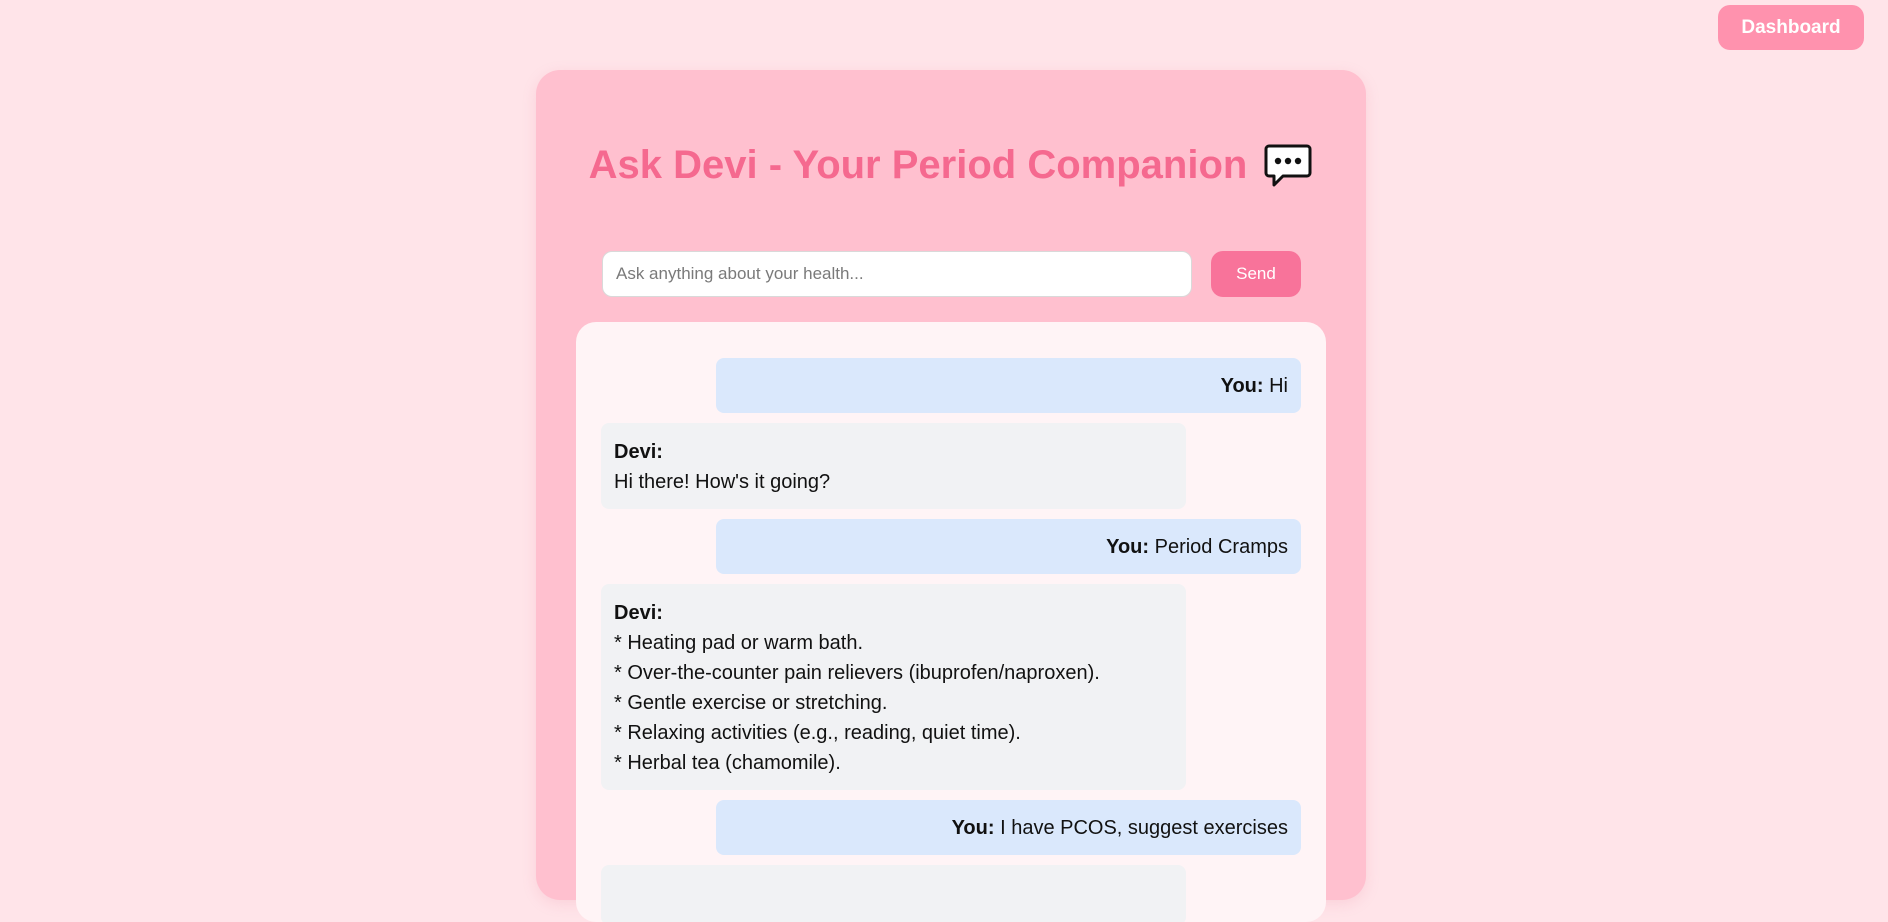 The height and width of the screenshot is (922, 1888). What do you see at coordinates (893, 466) in the screenshot?
I see `bot-message: Devi: Hi there! How's it going?` at bounding box center [893, 466].